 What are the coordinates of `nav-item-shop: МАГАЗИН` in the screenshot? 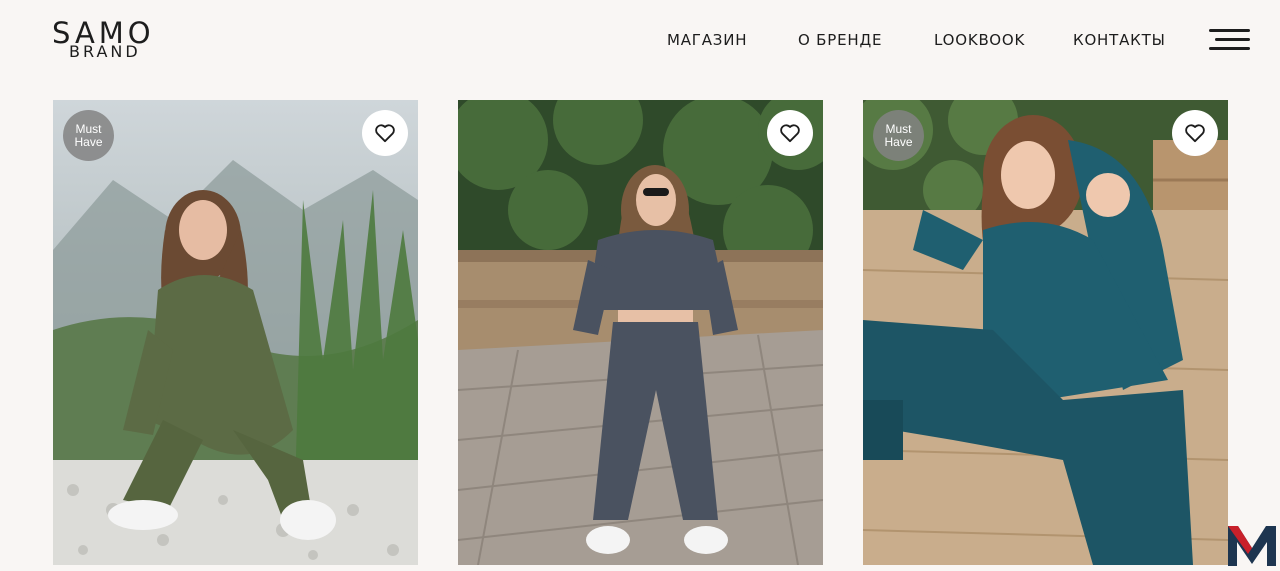 It's located at (707, 40).